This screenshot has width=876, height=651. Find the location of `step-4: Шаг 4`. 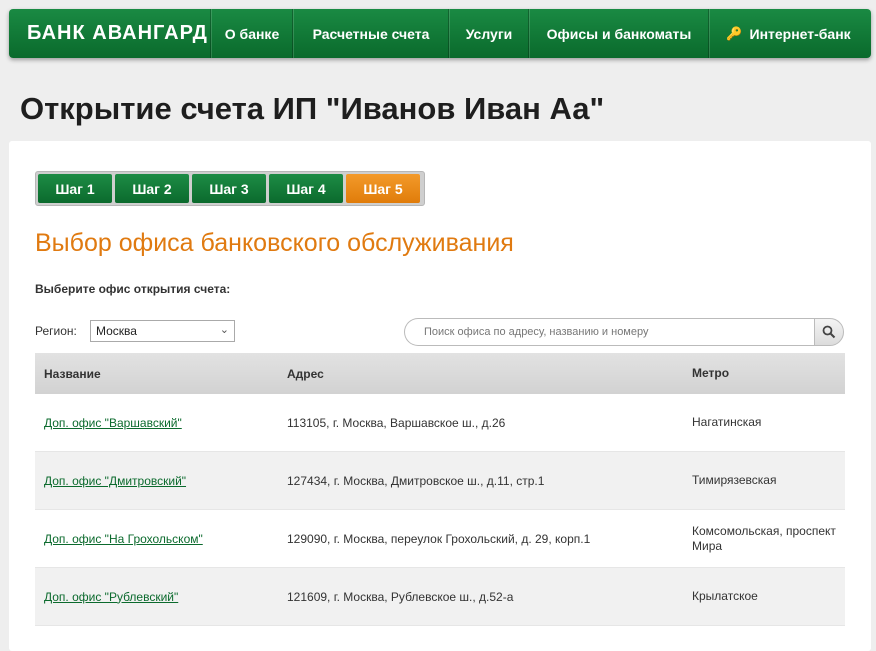

step-4: Шаг 4 is located at coordinates (306, 188).